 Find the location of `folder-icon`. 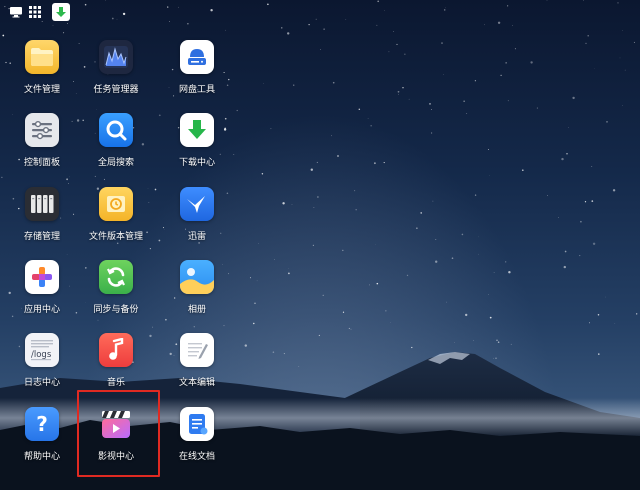

folder-icon is located at coordinates (42, 57).